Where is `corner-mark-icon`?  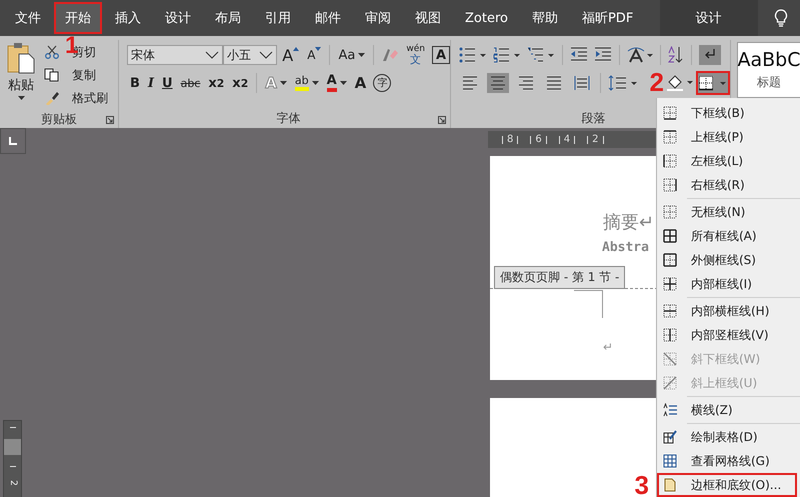
corner-mark-icon is located at coordinates (589, 304).